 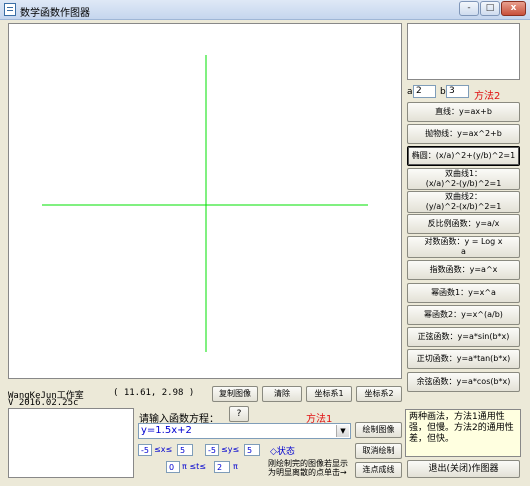 What do you see at coordinates (463, 156) in the screenshot?
I see `ellipse-function-button: 椭圆：(x/a)^2+(y/b)^2=1` at bounding box center [463, 156].